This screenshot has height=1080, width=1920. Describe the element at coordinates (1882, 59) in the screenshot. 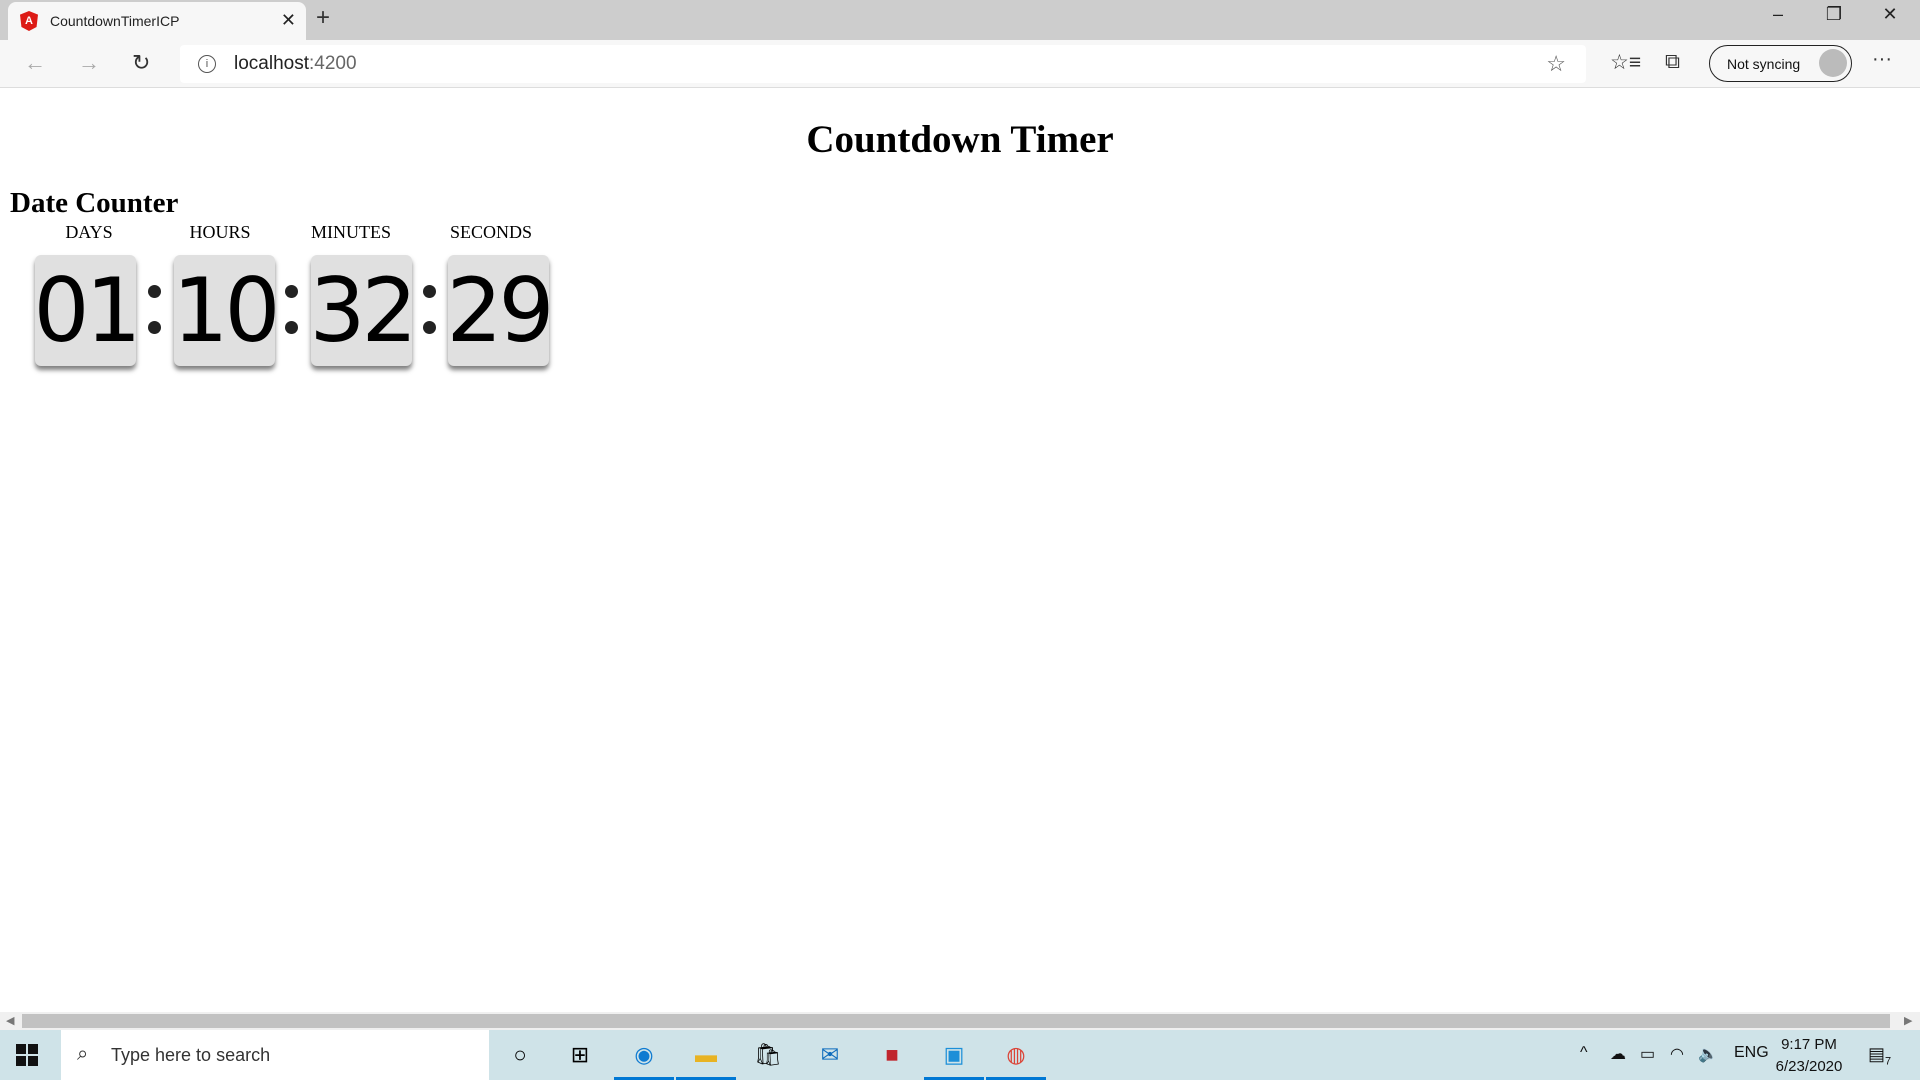

I see `more-icon: ···` at that location.